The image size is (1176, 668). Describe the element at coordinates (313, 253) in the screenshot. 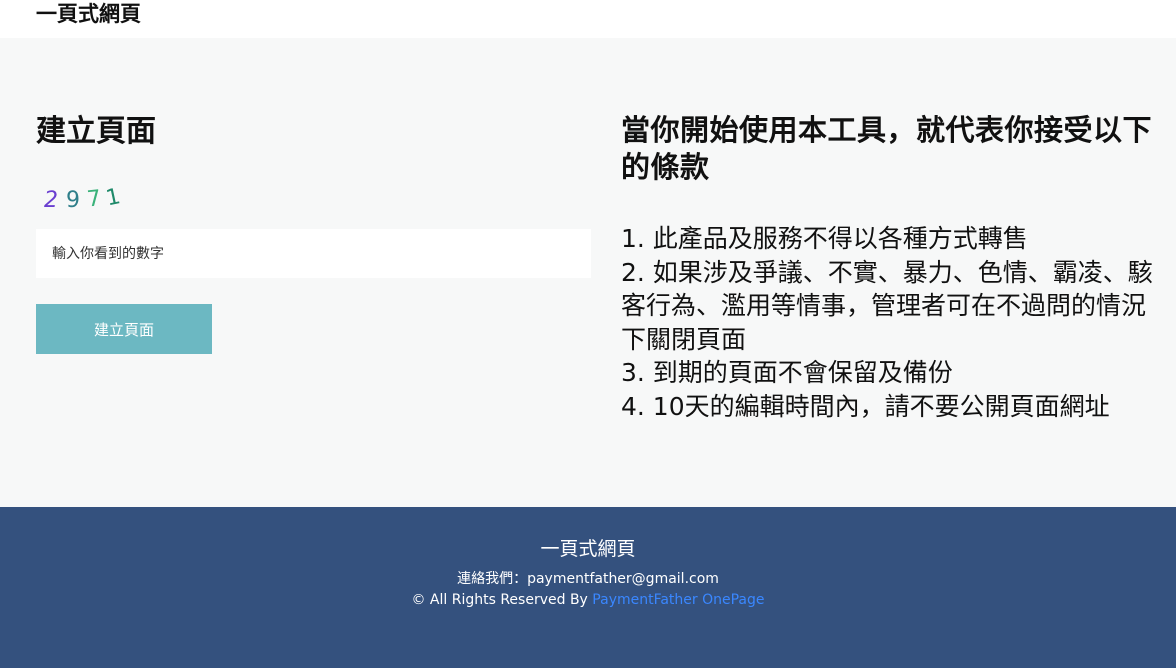

I see `captcha-input` at that location.